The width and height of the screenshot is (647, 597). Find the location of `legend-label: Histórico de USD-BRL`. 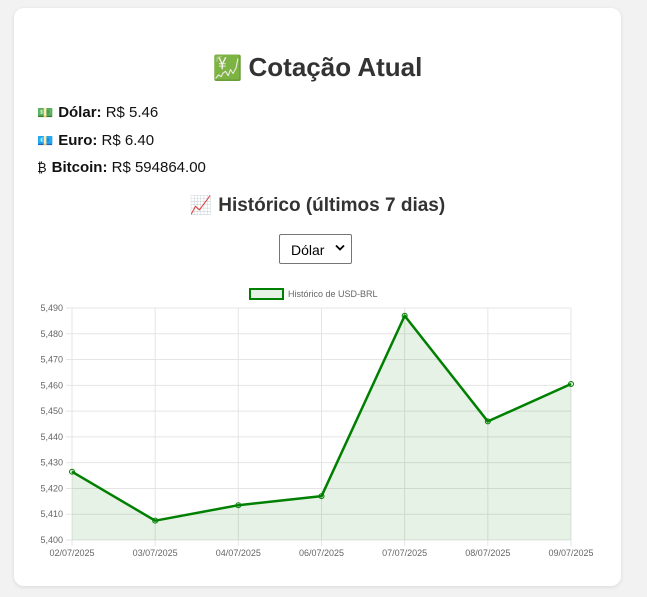

legend-label: Histórico de USD-BRL is located at coordinates (333, 294).